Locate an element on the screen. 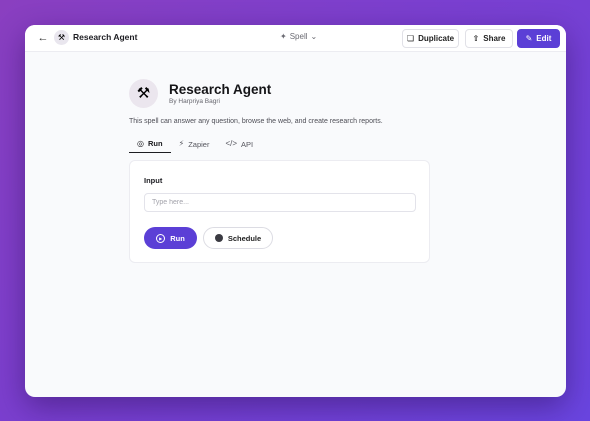 Image resolution: width=590 pixels, height=421 pixels. edit-icon: ✎ is located at coordinates (529, 38).